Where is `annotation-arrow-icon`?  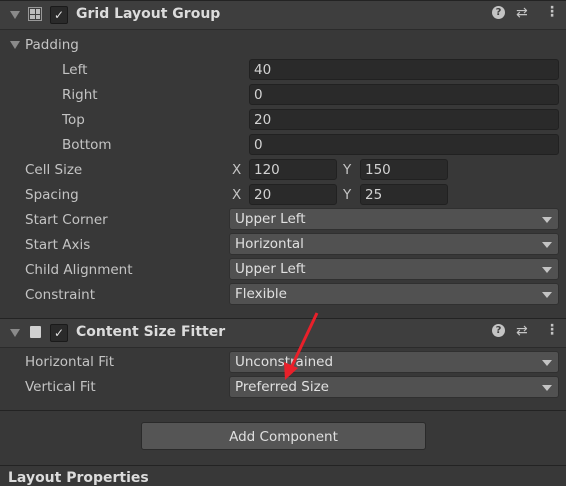
annotation-arrow-icon is located at coordinates (301, 346).